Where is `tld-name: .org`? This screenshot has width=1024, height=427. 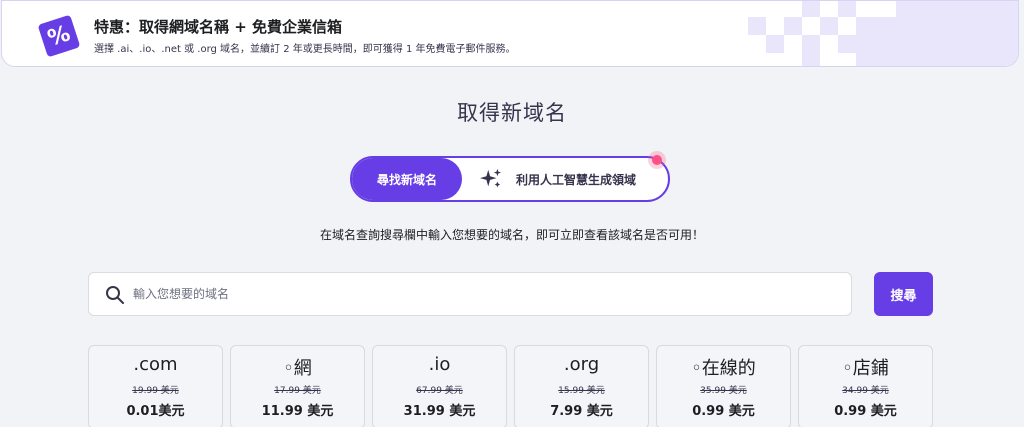 tld-name: .org is located at coordinates (581, 364).